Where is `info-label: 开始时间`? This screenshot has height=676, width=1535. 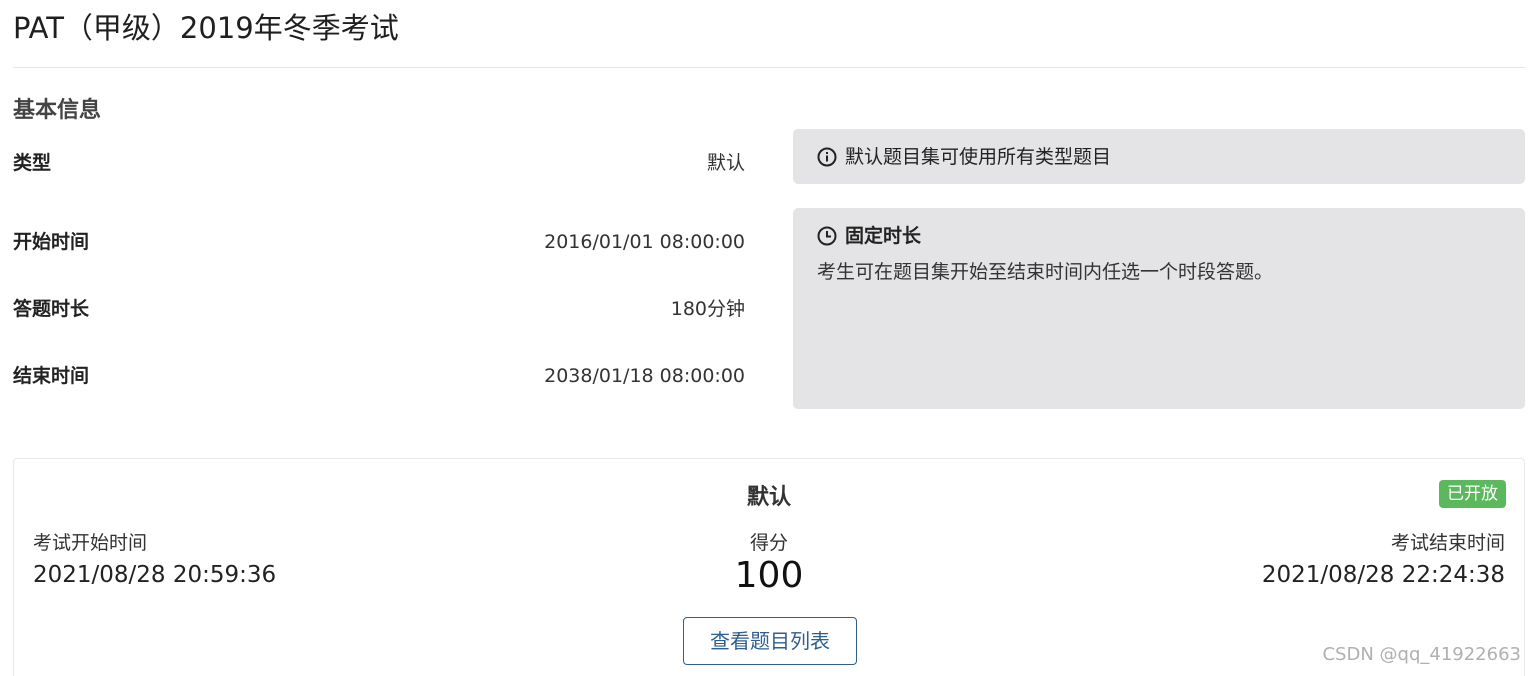 info-label: 开始时间 is located at coordinates (51, 242).